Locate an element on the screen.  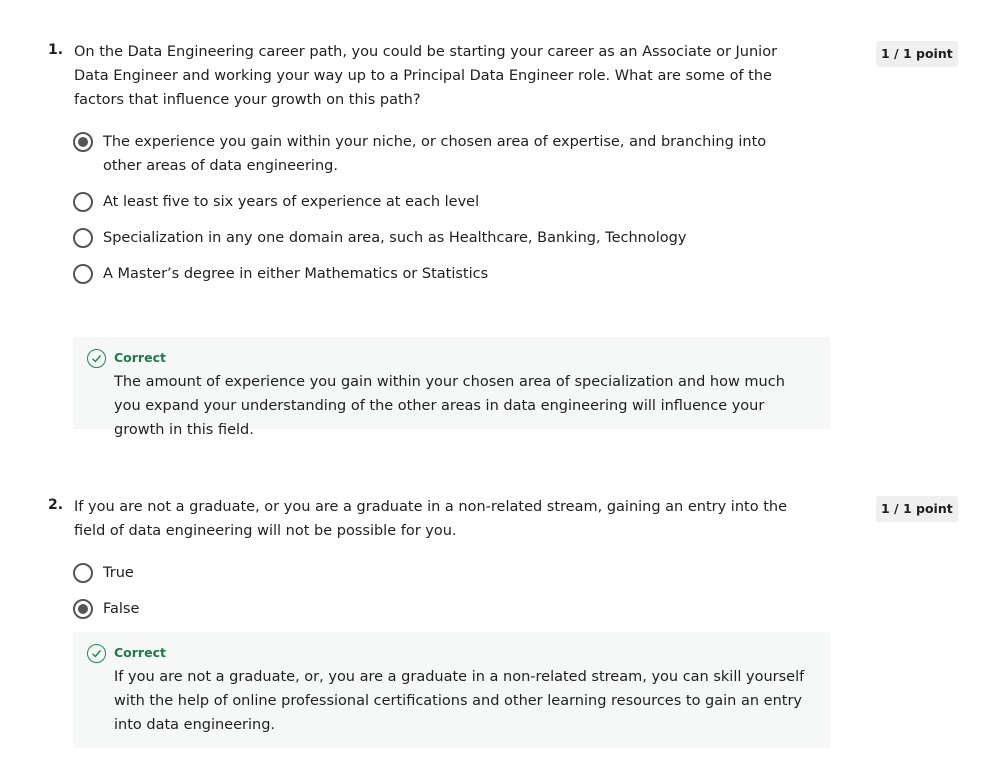
question-number: 2. is located at coordinates (56, 505).